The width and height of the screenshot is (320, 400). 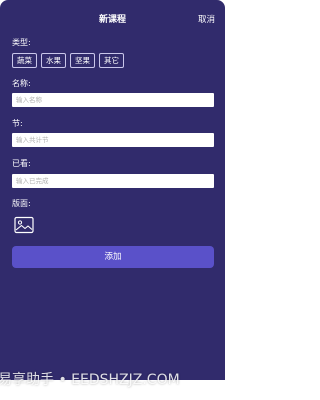 What do you see at coordinates (113, 140) in the screenshot?
I see `sections-input` at bounding box center [113, 140].